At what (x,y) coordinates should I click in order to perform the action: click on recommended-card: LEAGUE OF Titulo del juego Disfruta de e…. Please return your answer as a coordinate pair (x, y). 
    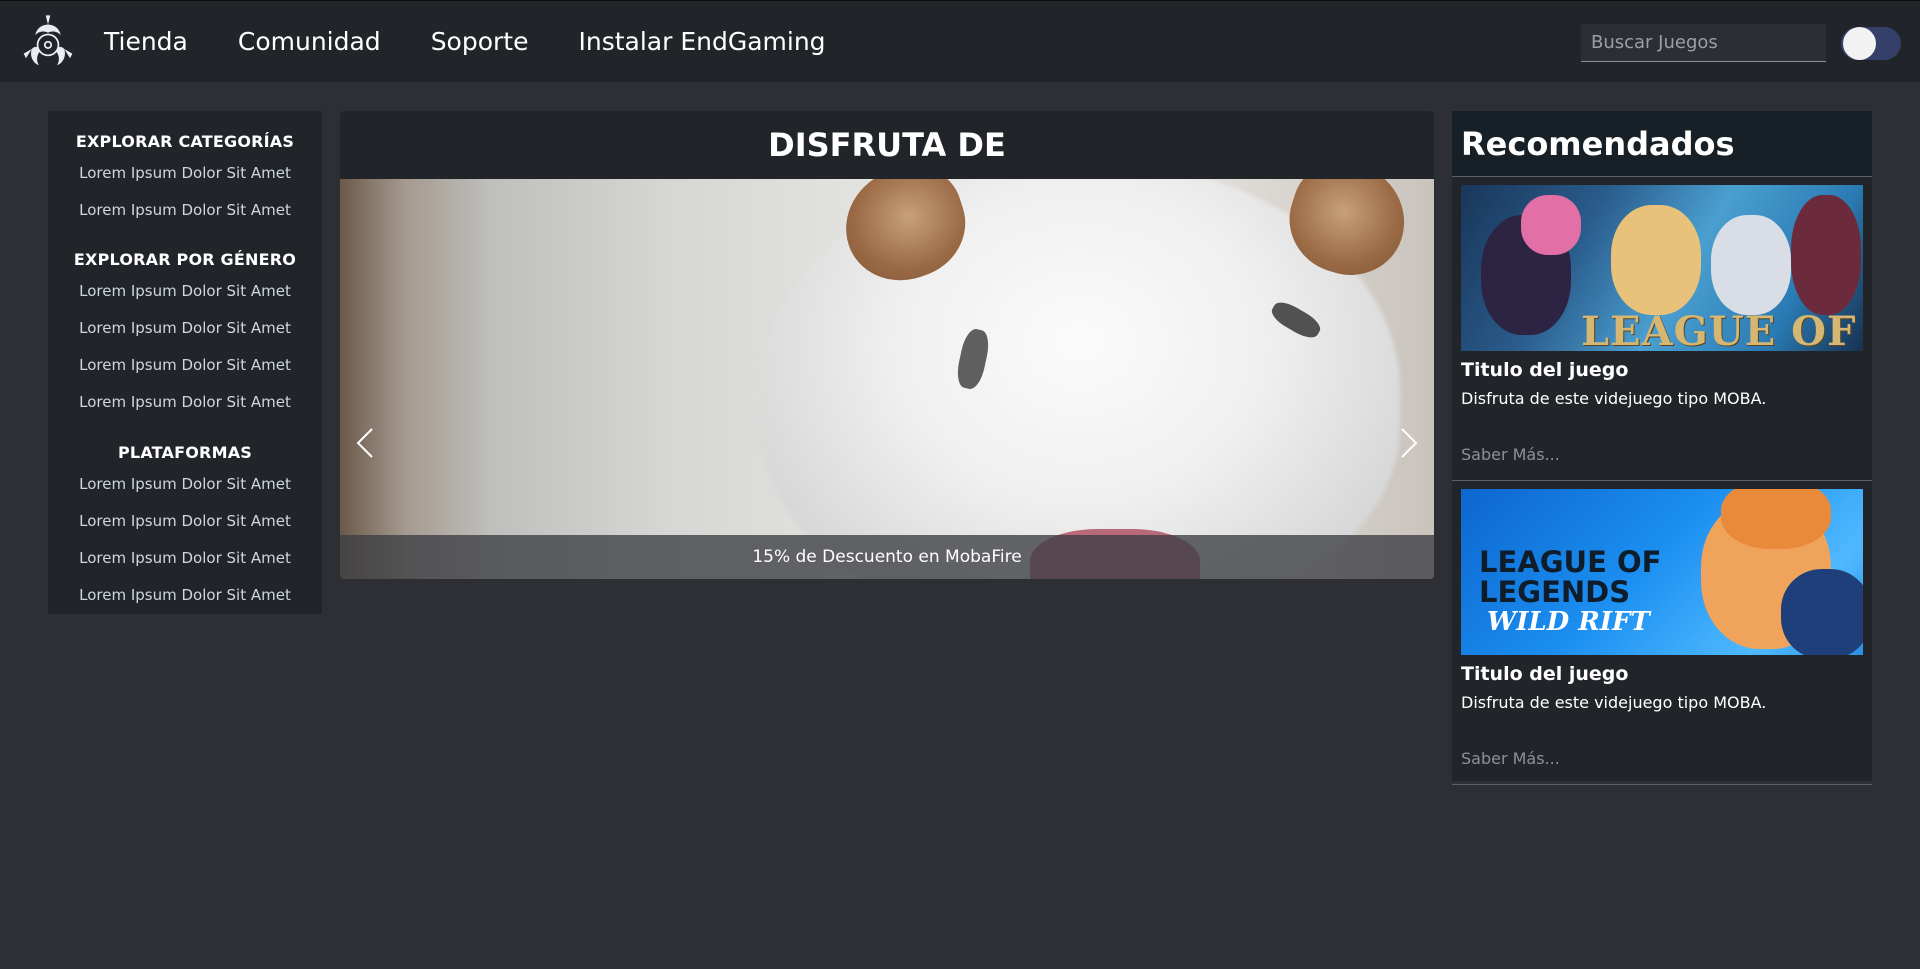
    Looking at the image, I should click on (1662, 329).